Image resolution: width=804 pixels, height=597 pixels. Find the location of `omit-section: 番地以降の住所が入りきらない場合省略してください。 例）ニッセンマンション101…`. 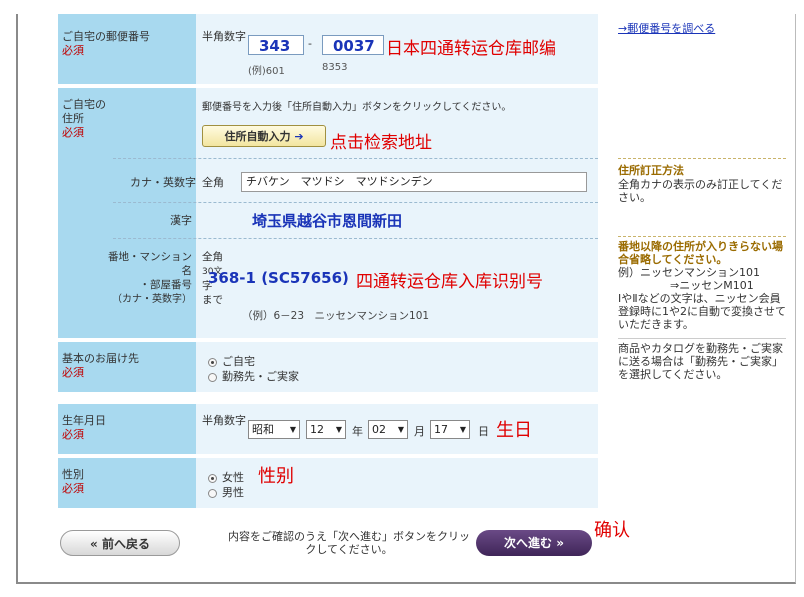

omit-section: 番地以降の住所が入りきらない場合省略してください。 例）ニッセンマンション101… is located at coordinates (702, 285).